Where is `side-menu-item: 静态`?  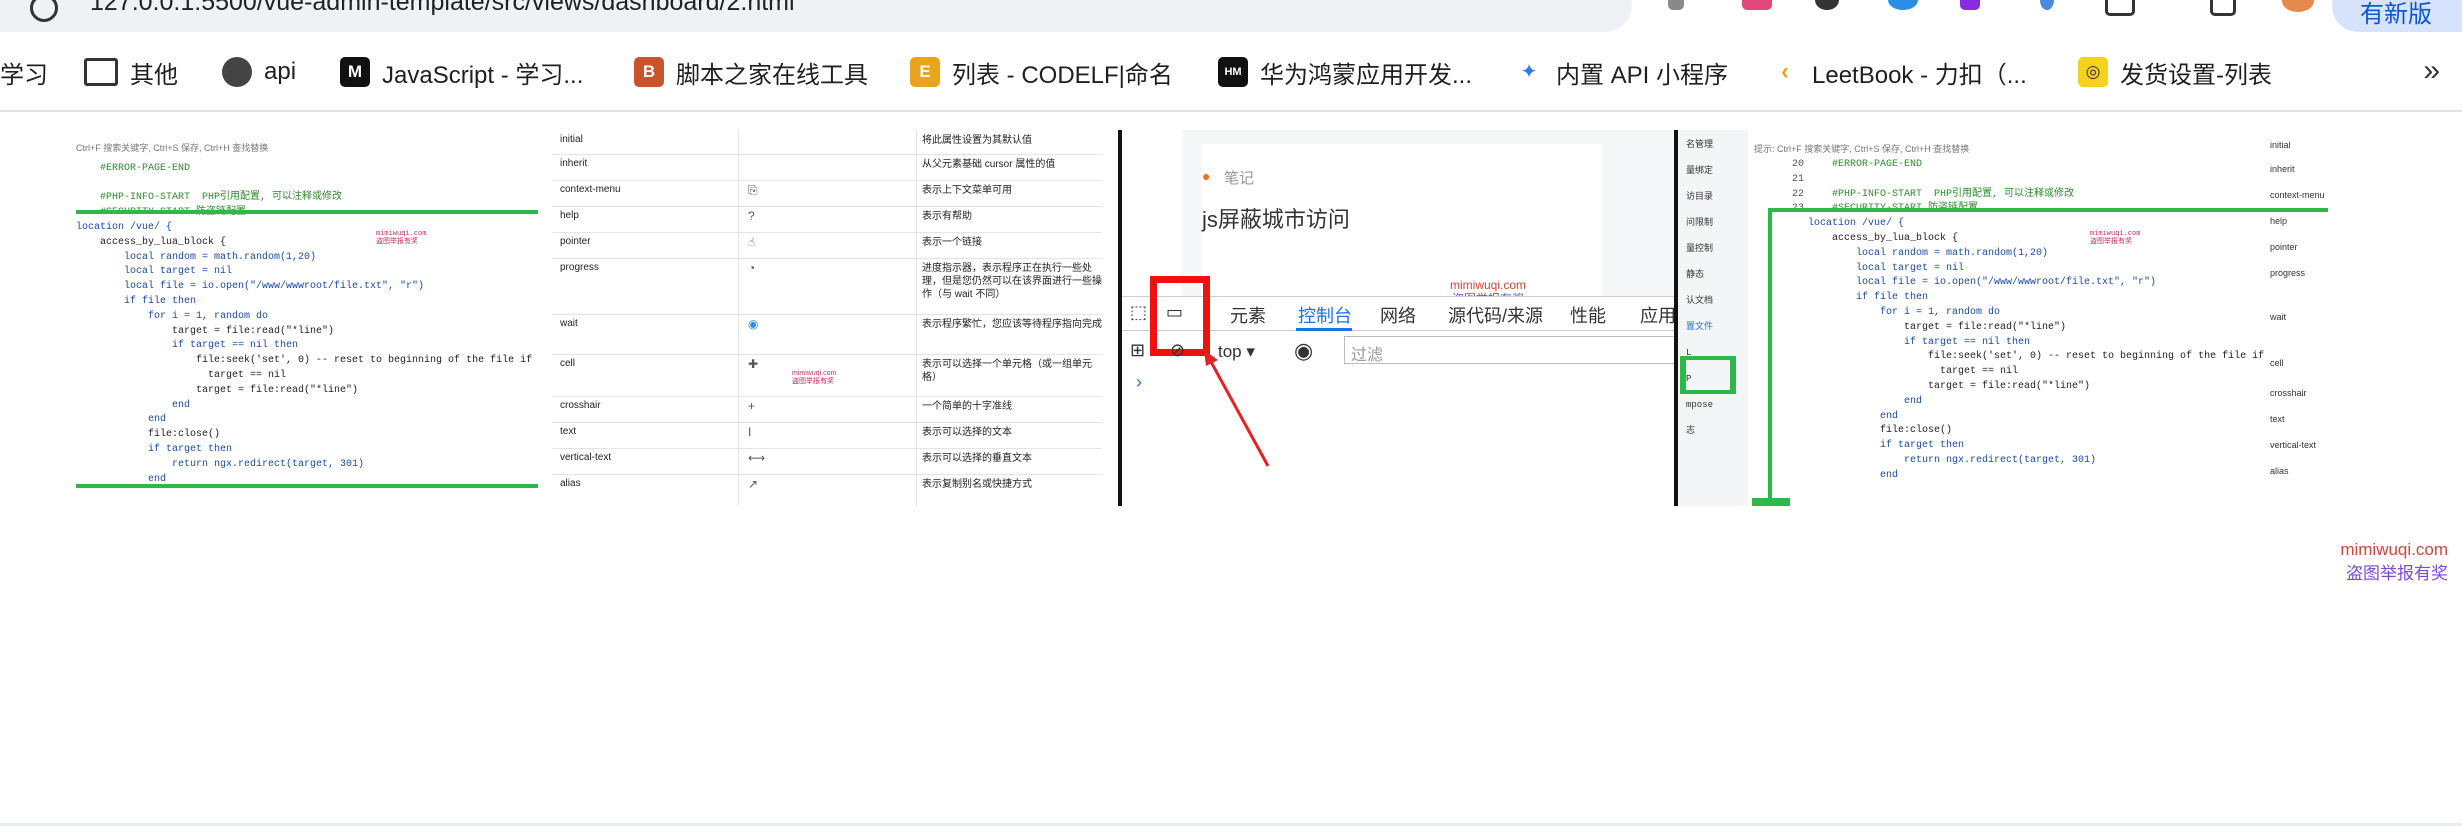
side-menu-item: 静态 is located at coordinates (1695, 275).